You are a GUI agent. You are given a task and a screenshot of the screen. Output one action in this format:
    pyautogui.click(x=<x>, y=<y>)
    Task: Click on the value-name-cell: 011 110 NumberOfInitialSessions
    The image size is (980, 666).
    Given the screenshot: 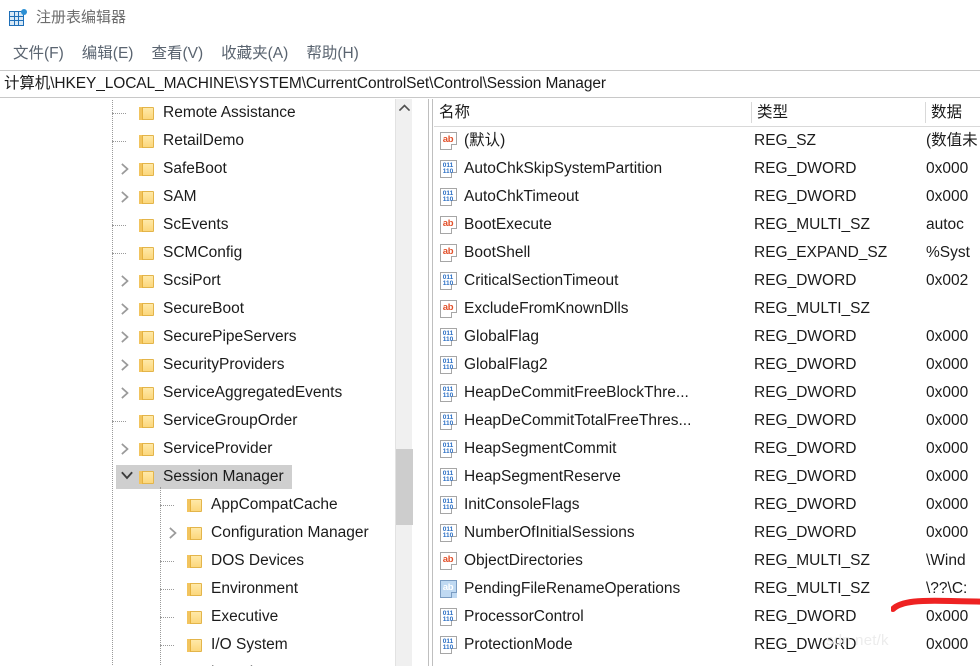 What is the action you would take?
    pyautogui.click(x=594, y=533)
    